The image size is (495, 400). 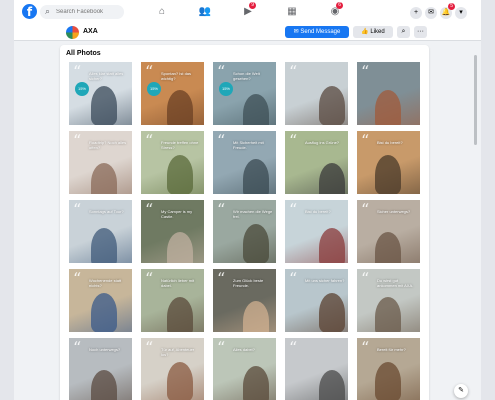 What do you see at coordinates (247, 35) in the screenshot?
I see `page-header: AXA ✉ Send Message 👍 Liked ⌕ ···` at bounding box center [247, 35].